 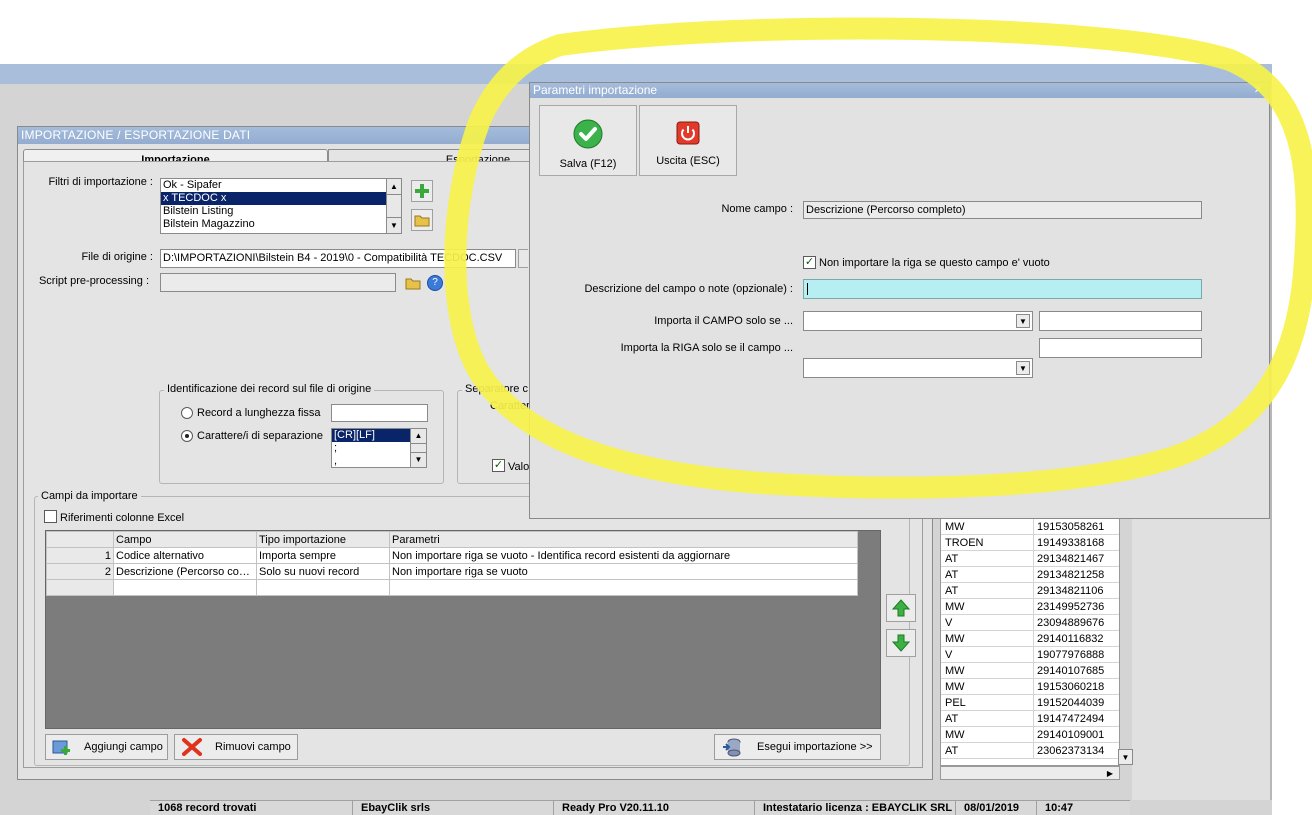 I want to click on list-item: AT 29134821106, so click(x=1030, y=591).